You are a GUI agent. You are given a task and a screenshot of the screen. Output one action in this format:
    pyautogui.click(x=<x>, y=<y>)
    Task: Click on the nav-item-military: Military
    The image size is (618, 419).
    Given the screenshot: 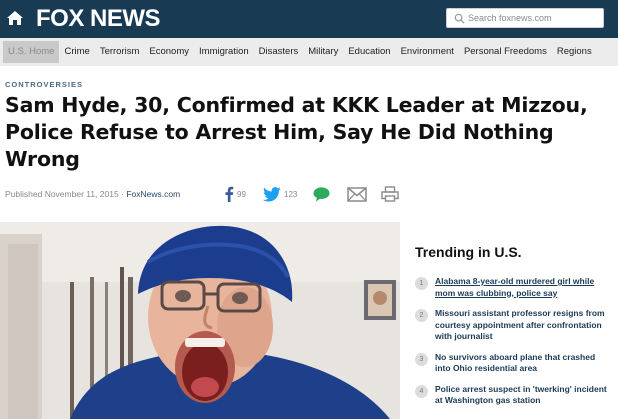 What is the action you would take?
    pyautogui.click(x=323, y=52)
    